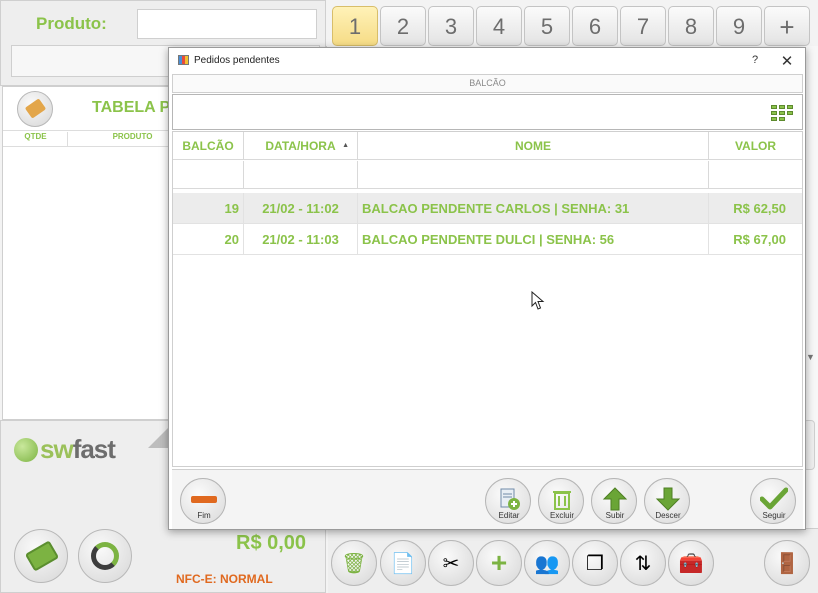 This screenshot has height=593, width=818. What do you see at coordinates (533, 208) in the screenshot?
I see `cell-nome: BALCAO PENDENTE CARLOS | SENHA: 31` at bounding box center [533, 208].